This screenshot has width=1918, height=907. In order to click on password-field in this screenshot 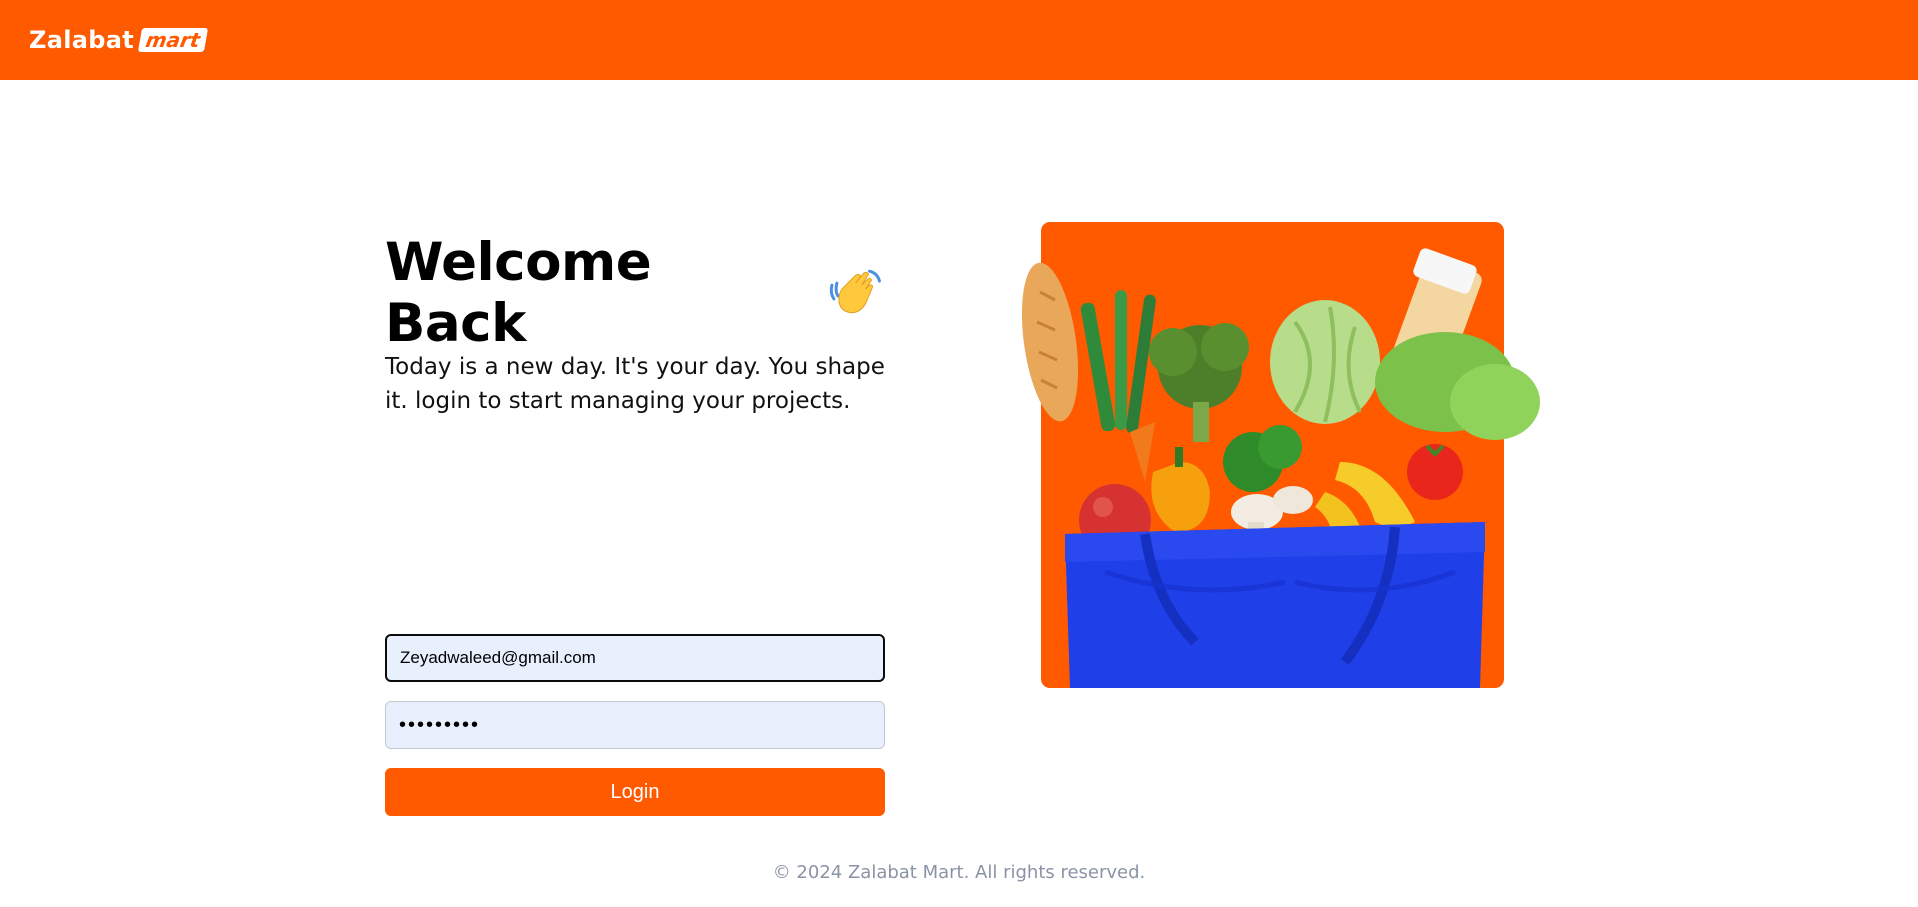, I will do `click(635, 725)`.